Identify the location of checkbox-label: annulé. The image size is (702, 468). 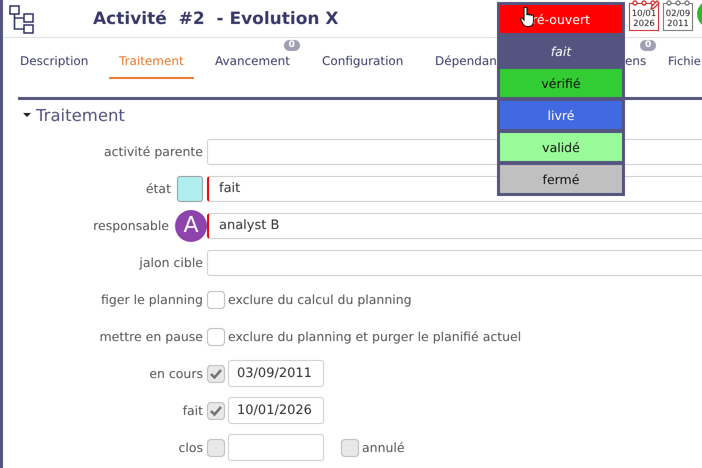
(383, 447).